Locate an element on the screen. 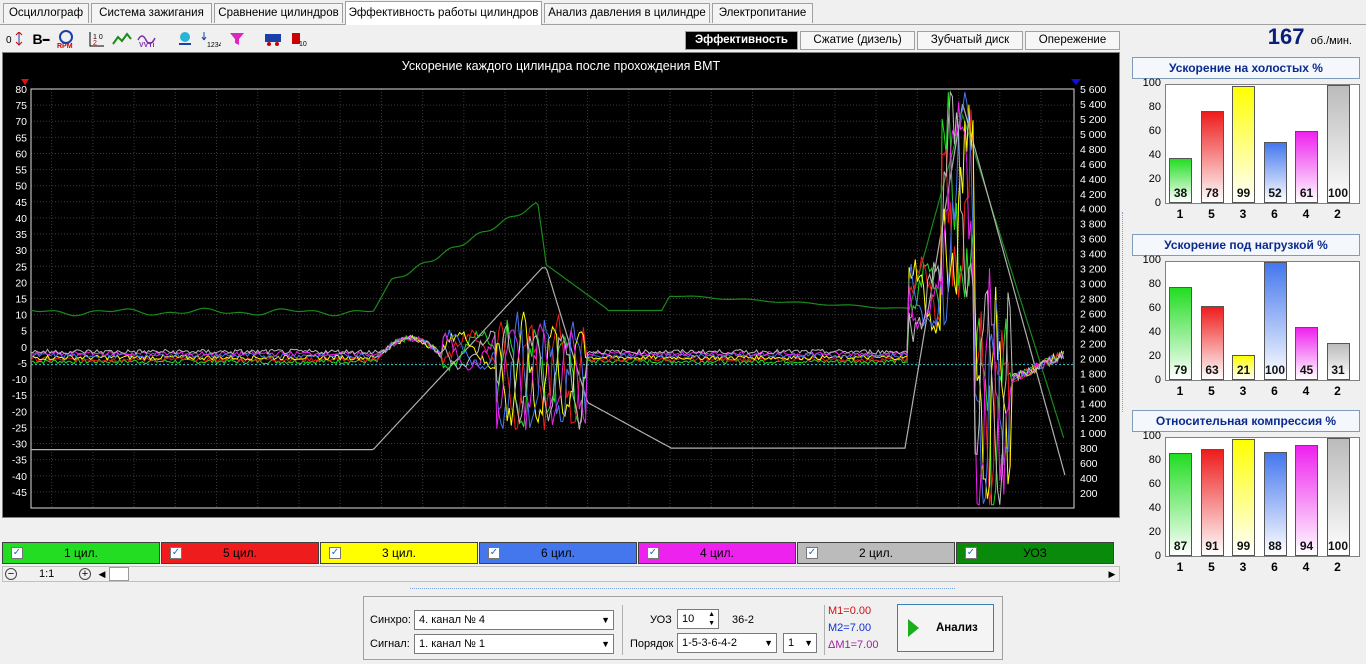  waveform-icon is located at coordinates (122, 39).